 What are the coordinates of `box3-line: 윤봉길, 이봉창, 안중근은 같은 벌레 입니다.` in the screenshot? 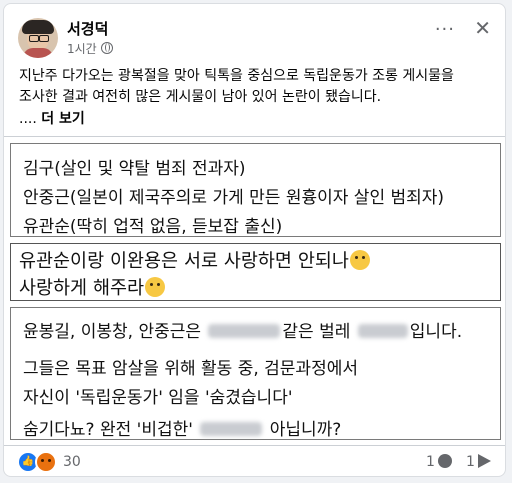 It's located at (242, 329).